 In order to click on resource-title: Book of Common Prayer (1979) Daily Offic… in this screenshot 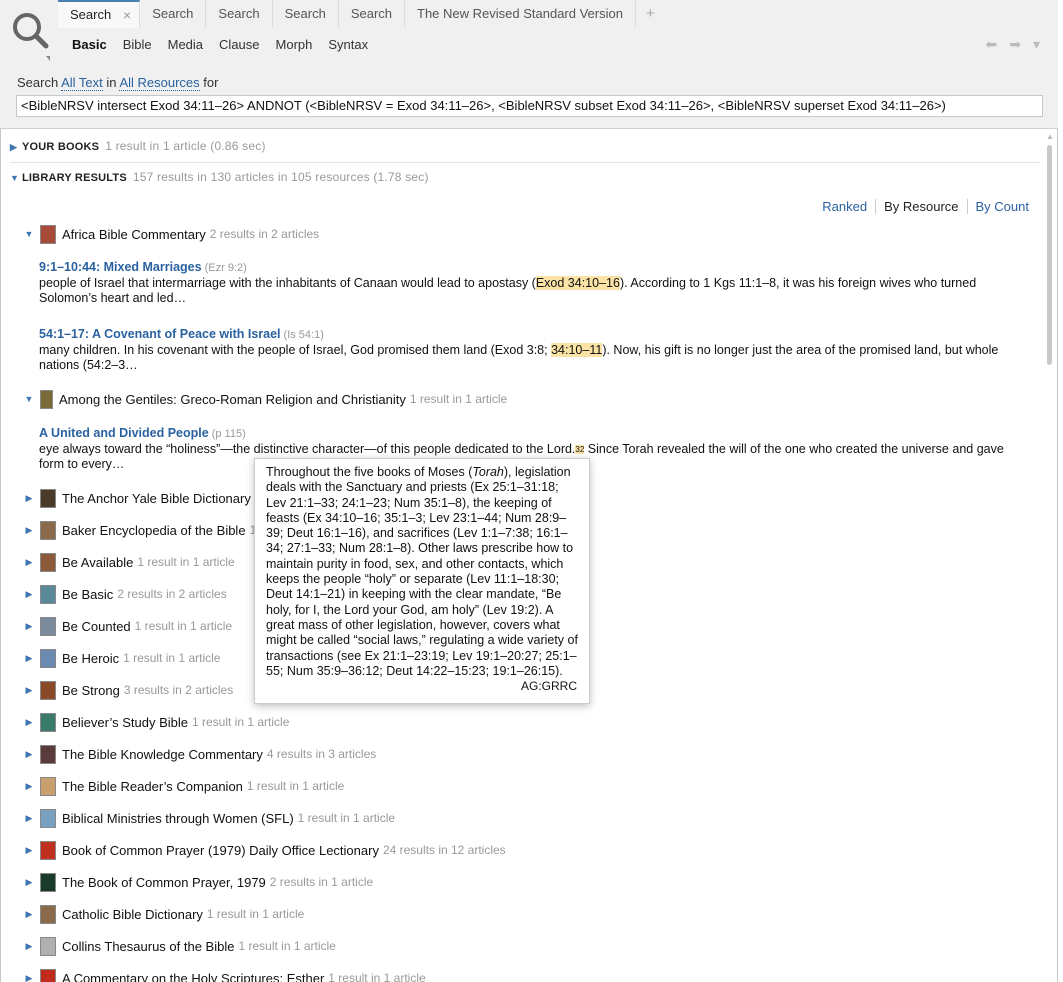, I will do `click(220, 850)`.